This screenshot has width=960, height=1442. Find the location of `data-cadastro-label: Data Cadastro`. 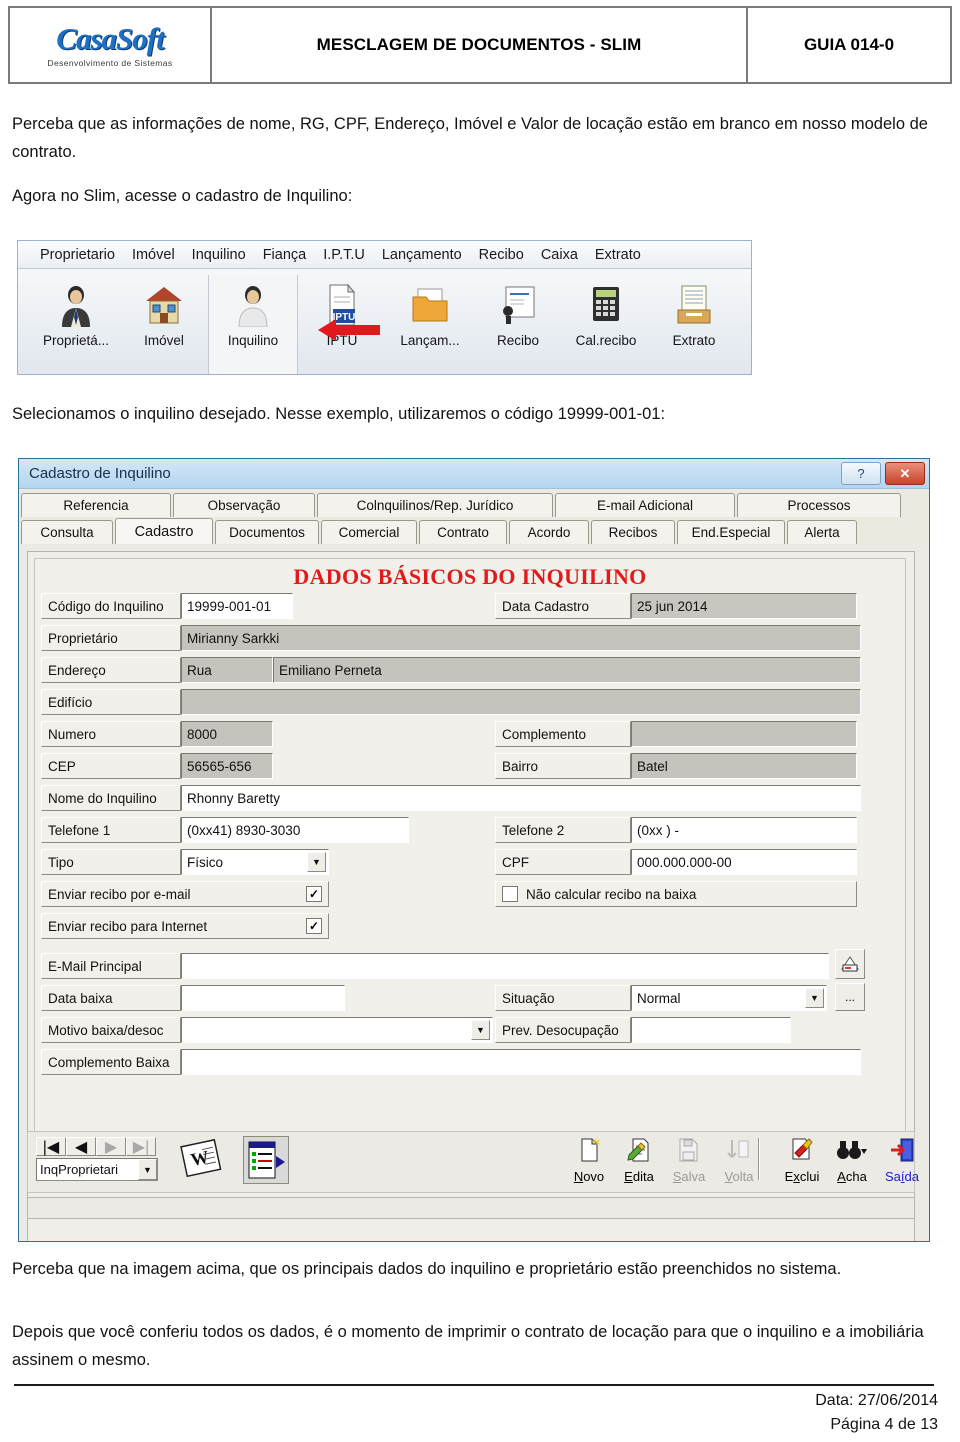

data-cadastro-label: Data Cadastro is located at coordinates (563, 606).